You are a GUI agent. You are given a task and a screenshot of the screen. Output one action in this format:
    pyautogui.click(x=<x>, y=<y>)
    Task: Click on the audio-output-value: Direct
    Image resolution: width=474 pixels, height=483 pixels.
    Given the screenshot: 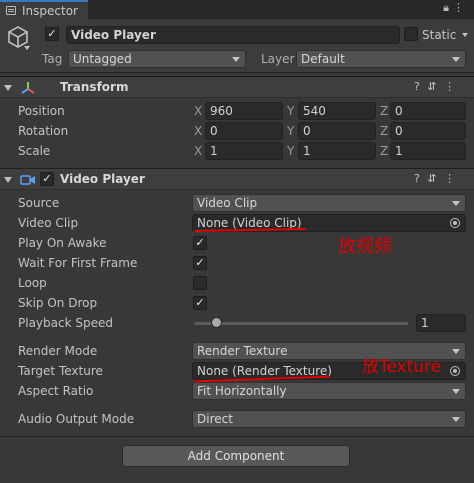 What is the action you would take?
    pyautogui.click(x=215, y=419)
    